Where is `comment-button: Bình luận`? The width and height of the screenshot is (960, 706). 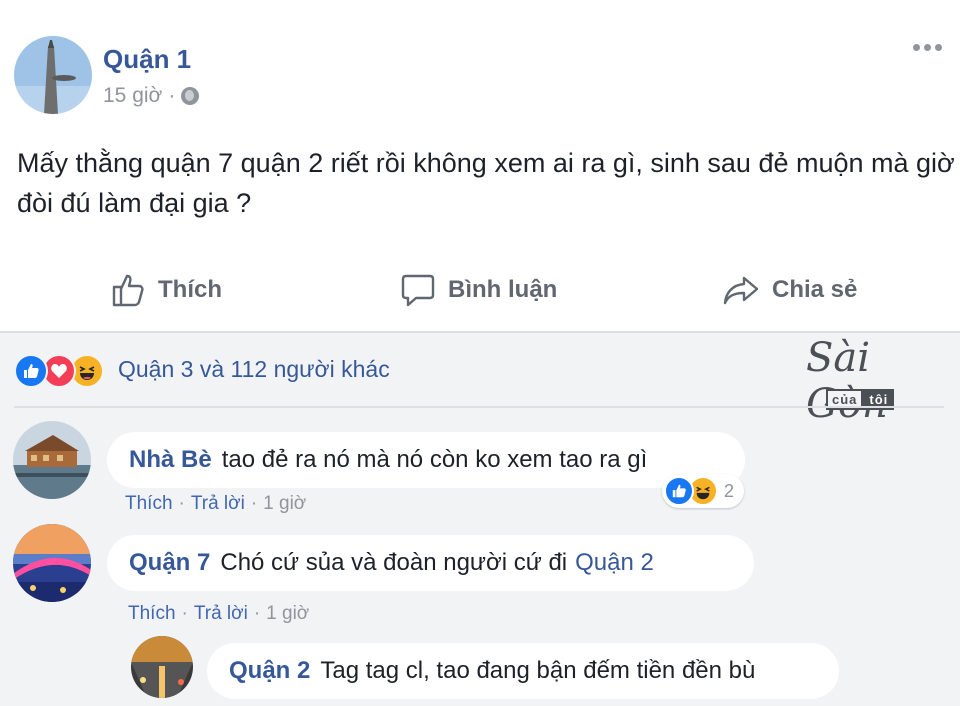
comment-button: Bình luận is located at coordinates (478, 290).